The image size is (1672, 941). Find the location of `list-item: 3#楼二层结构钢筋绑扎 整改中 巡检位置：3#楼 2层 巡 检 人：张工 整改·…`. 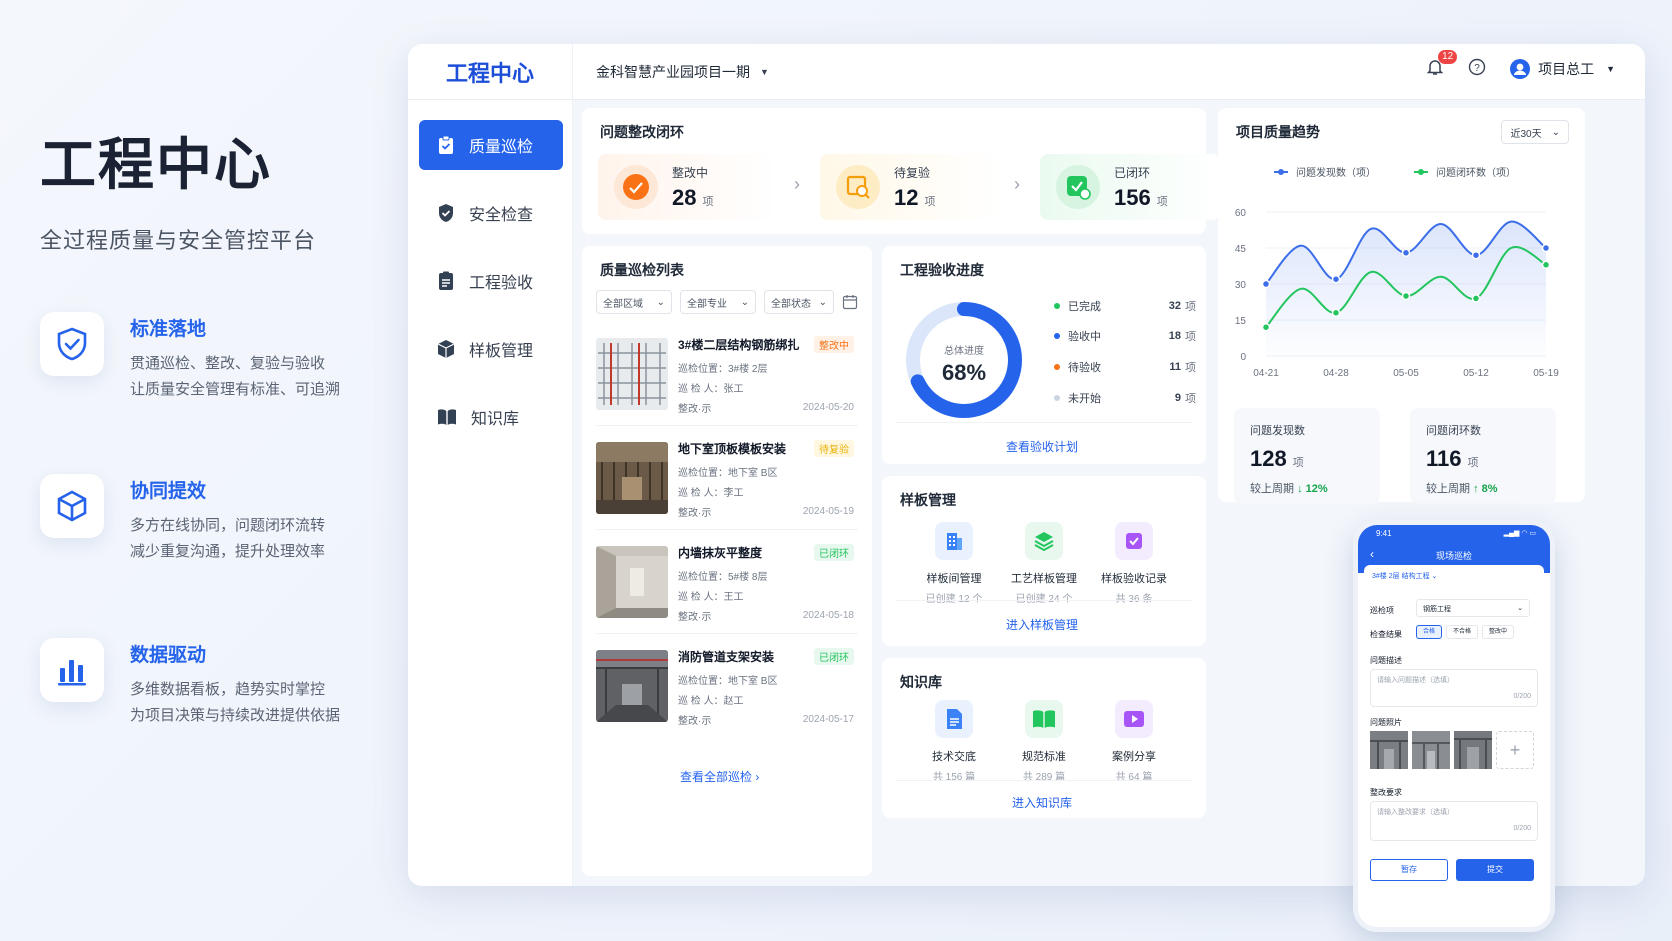

list-item: 3#楼二层结构钢筋绑扎 整改中 巡检位置：3#楼 2层 巡 检 人：张工 整改·… is located at coordinates (727, 378).